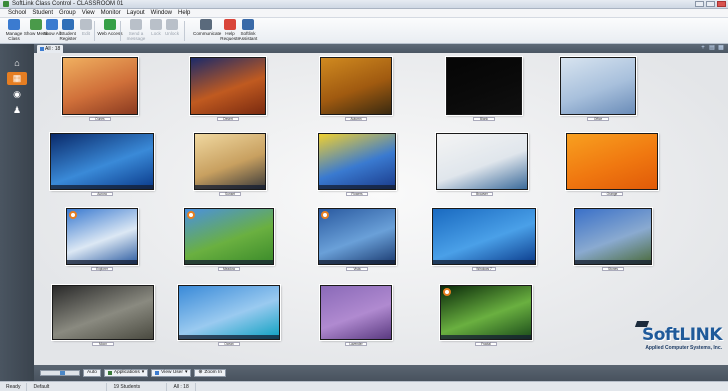 This screenshot has width=728, height=391. I want to click on student-thumbnail: Stones, so click(613, 239).